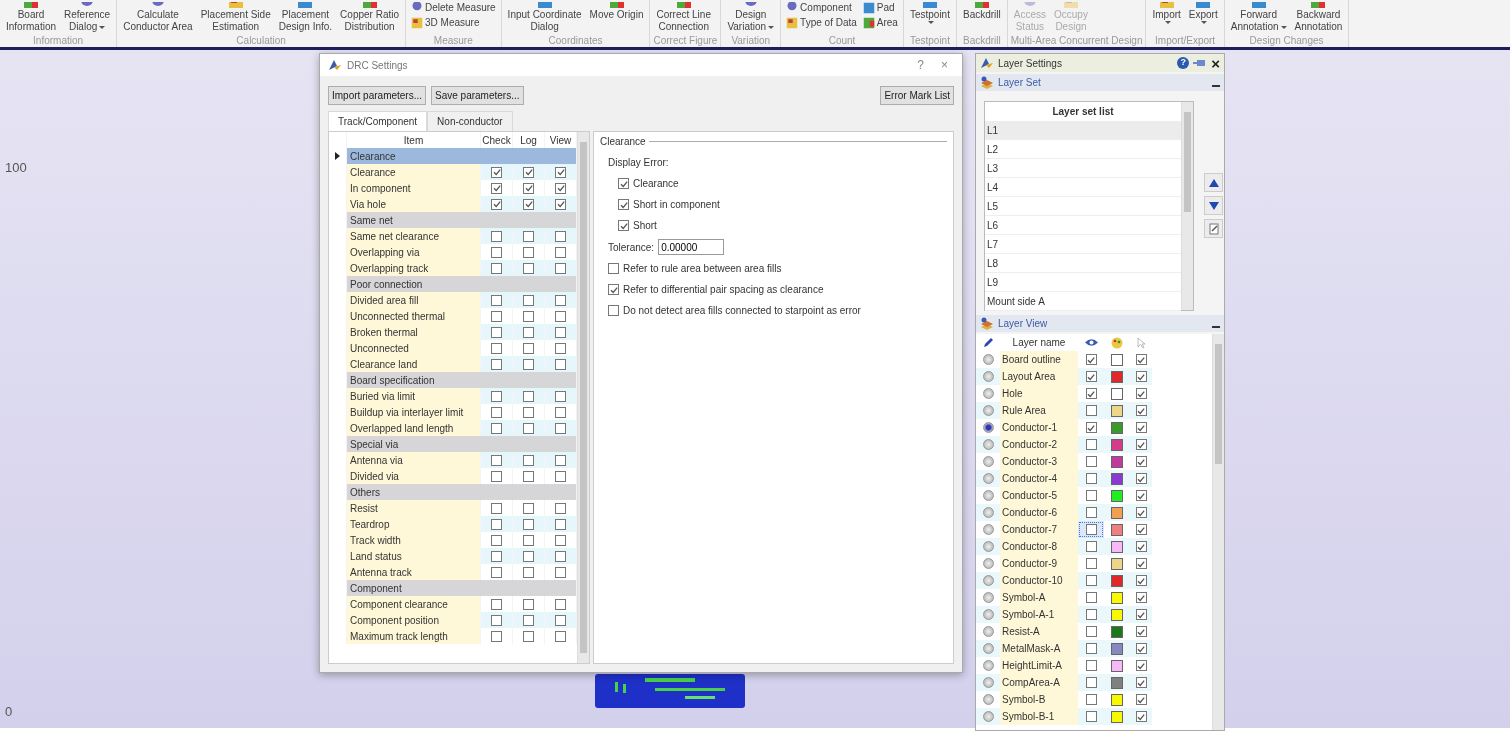 This screenshot has height=731, width=1510. What do you see at coordinates (1166, 12) in the screenshot?
I see `ribbon-button: Import` at bounding box center [1166, 12].